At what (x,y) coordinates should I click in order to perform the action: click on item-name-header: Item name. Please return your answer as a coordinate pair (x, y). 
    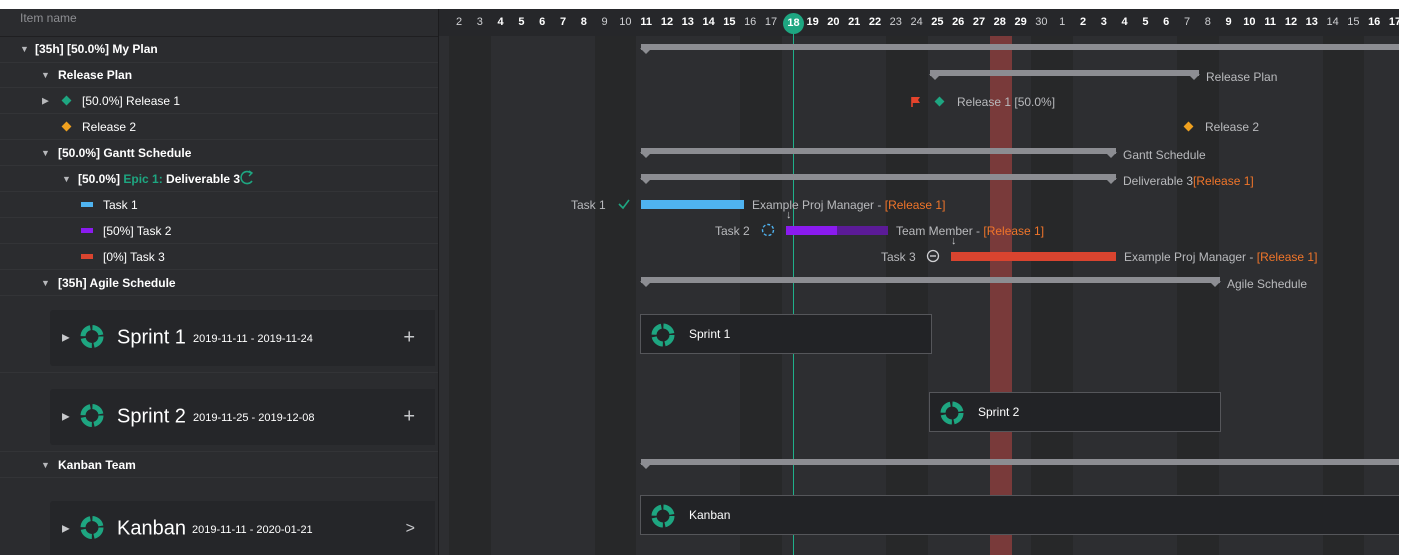
    Looking at the image, I should click on (48, 18).